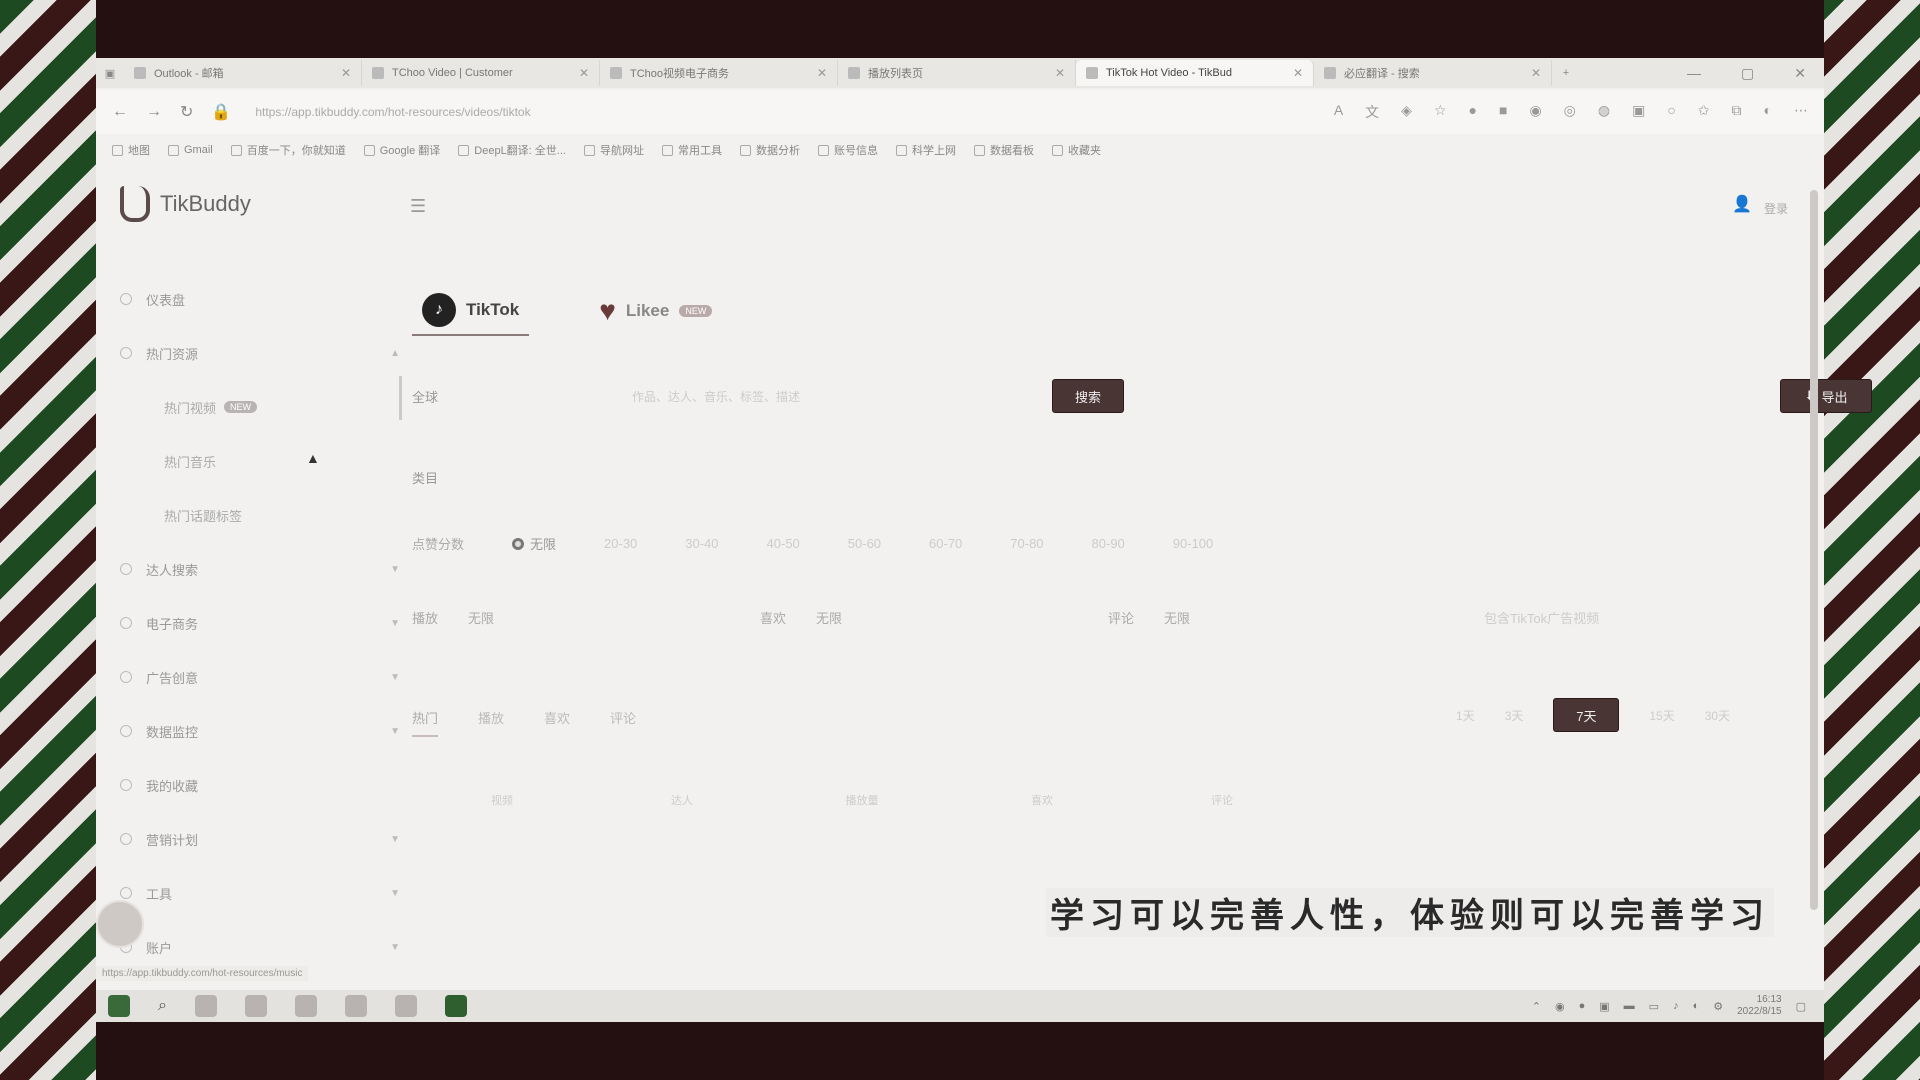 The height and width of the screenshot is (1080, 1920). What do you see at coordinates (1076, 150) in the screenshot?
I see `bookmark: 收藏夹` at bounding box center [1076, 150].